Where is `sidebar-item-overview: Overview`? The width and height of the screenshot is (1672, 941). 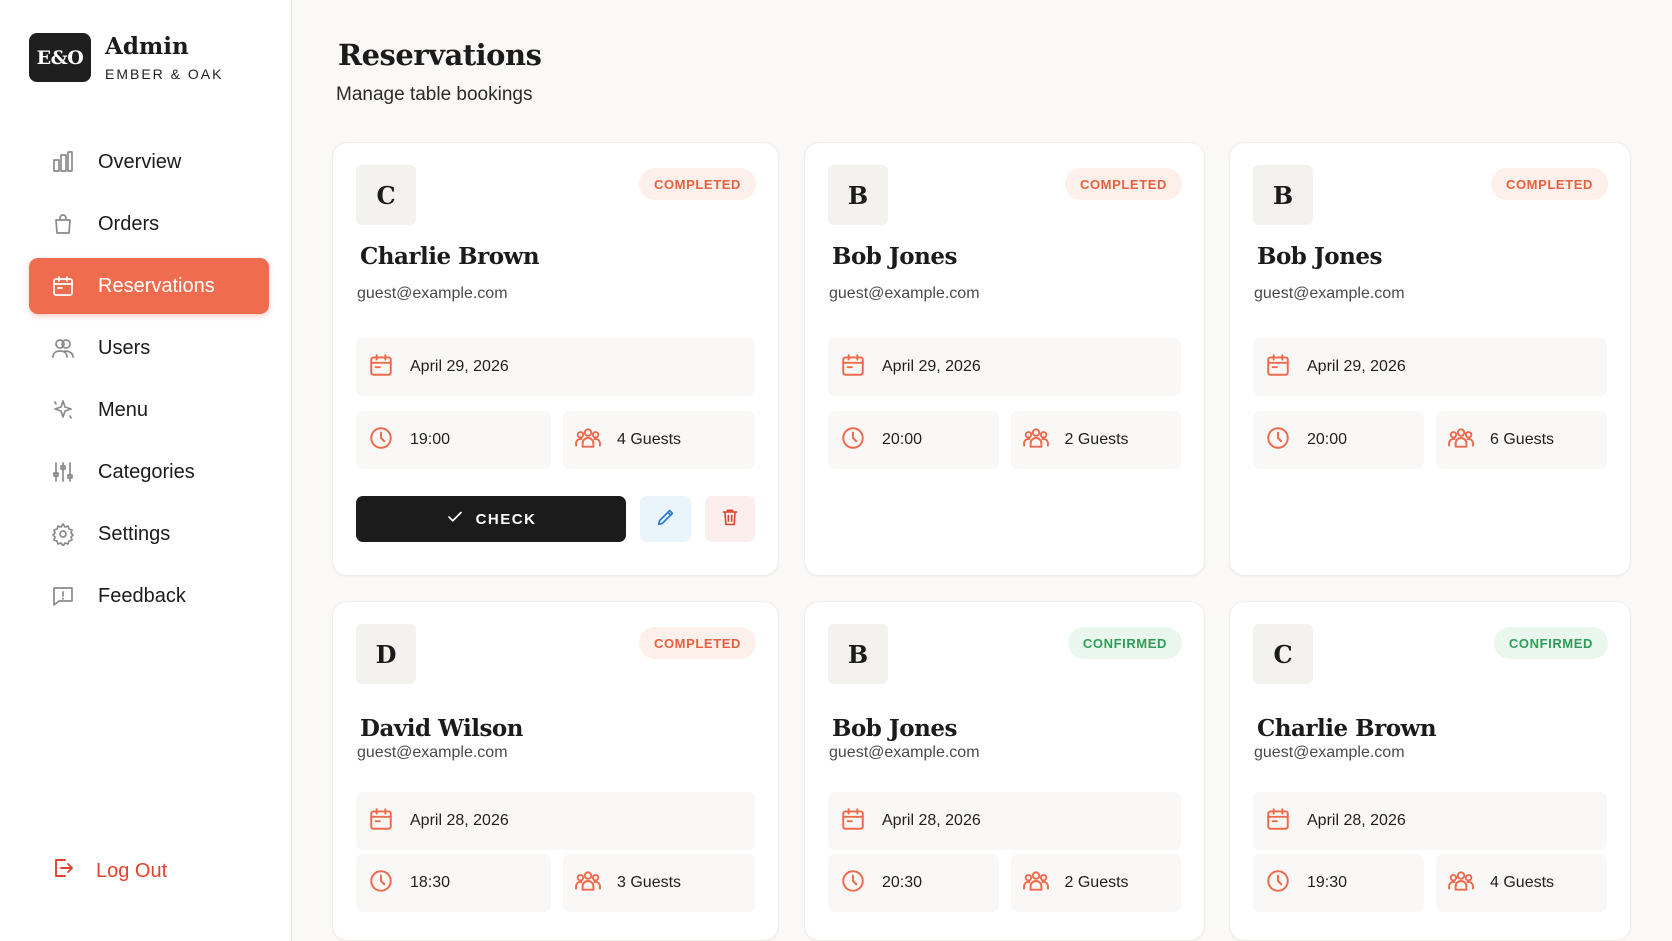 sidebar-item-overview: Overview is located at coordinates (149, 162).